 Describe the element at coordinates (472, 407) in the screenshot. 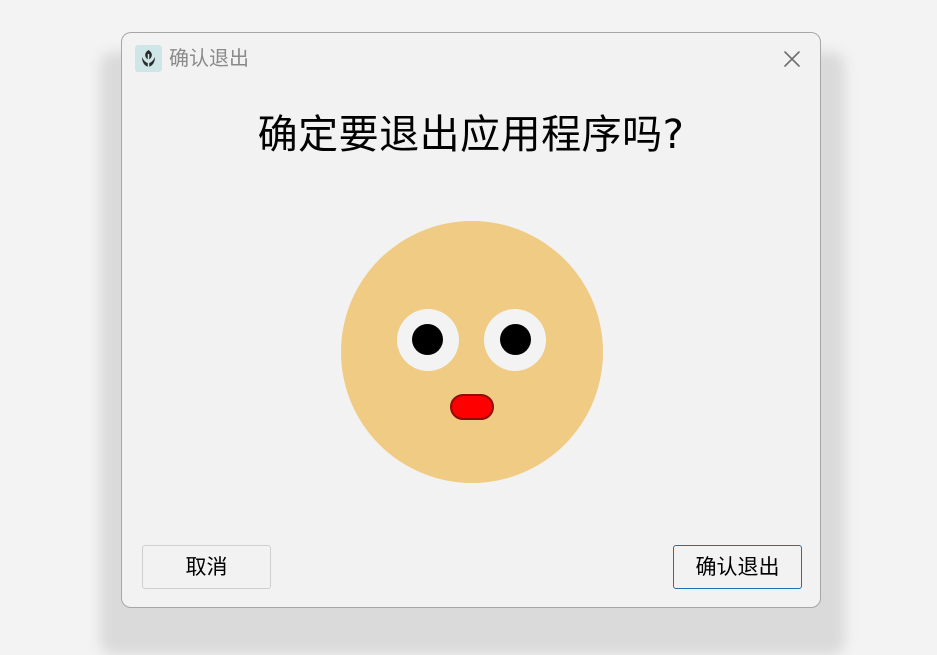

I see `mouth` at that location.